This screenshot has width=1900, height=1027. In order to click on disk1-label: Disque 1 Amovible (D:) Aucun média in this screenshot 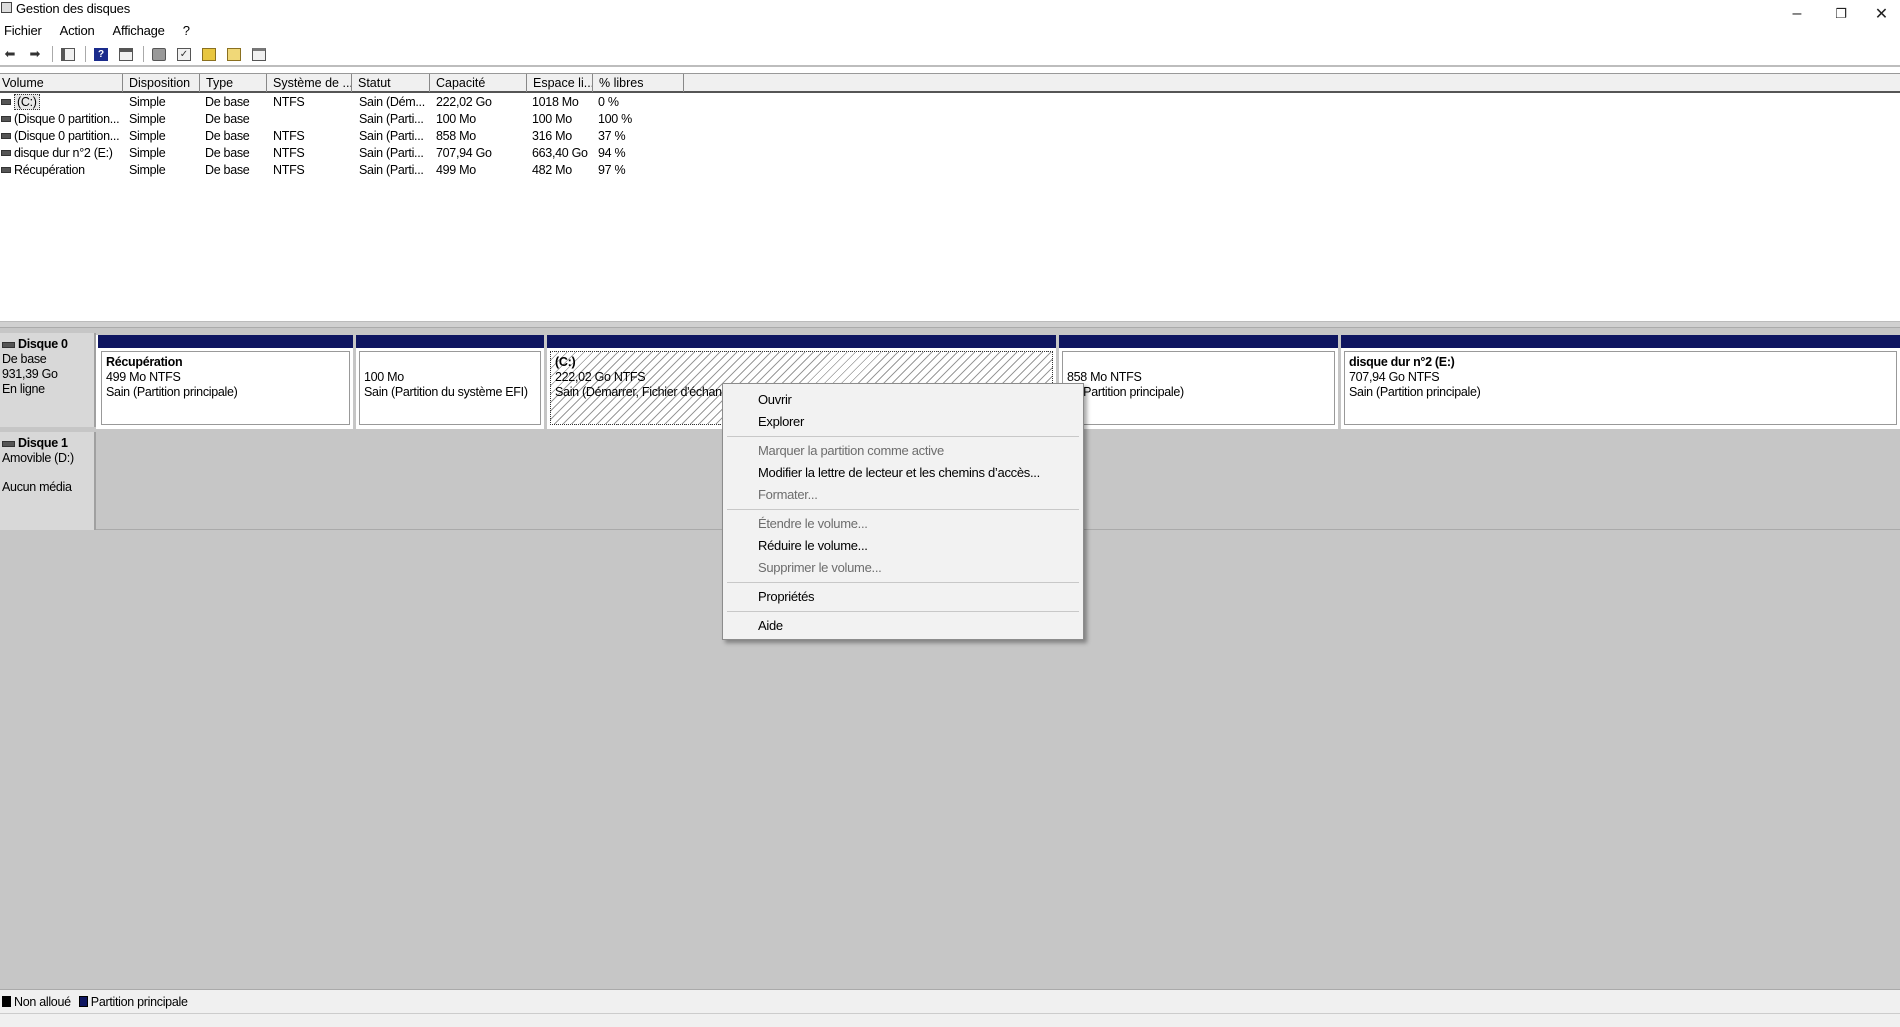, I will do `click(48, 481)`.